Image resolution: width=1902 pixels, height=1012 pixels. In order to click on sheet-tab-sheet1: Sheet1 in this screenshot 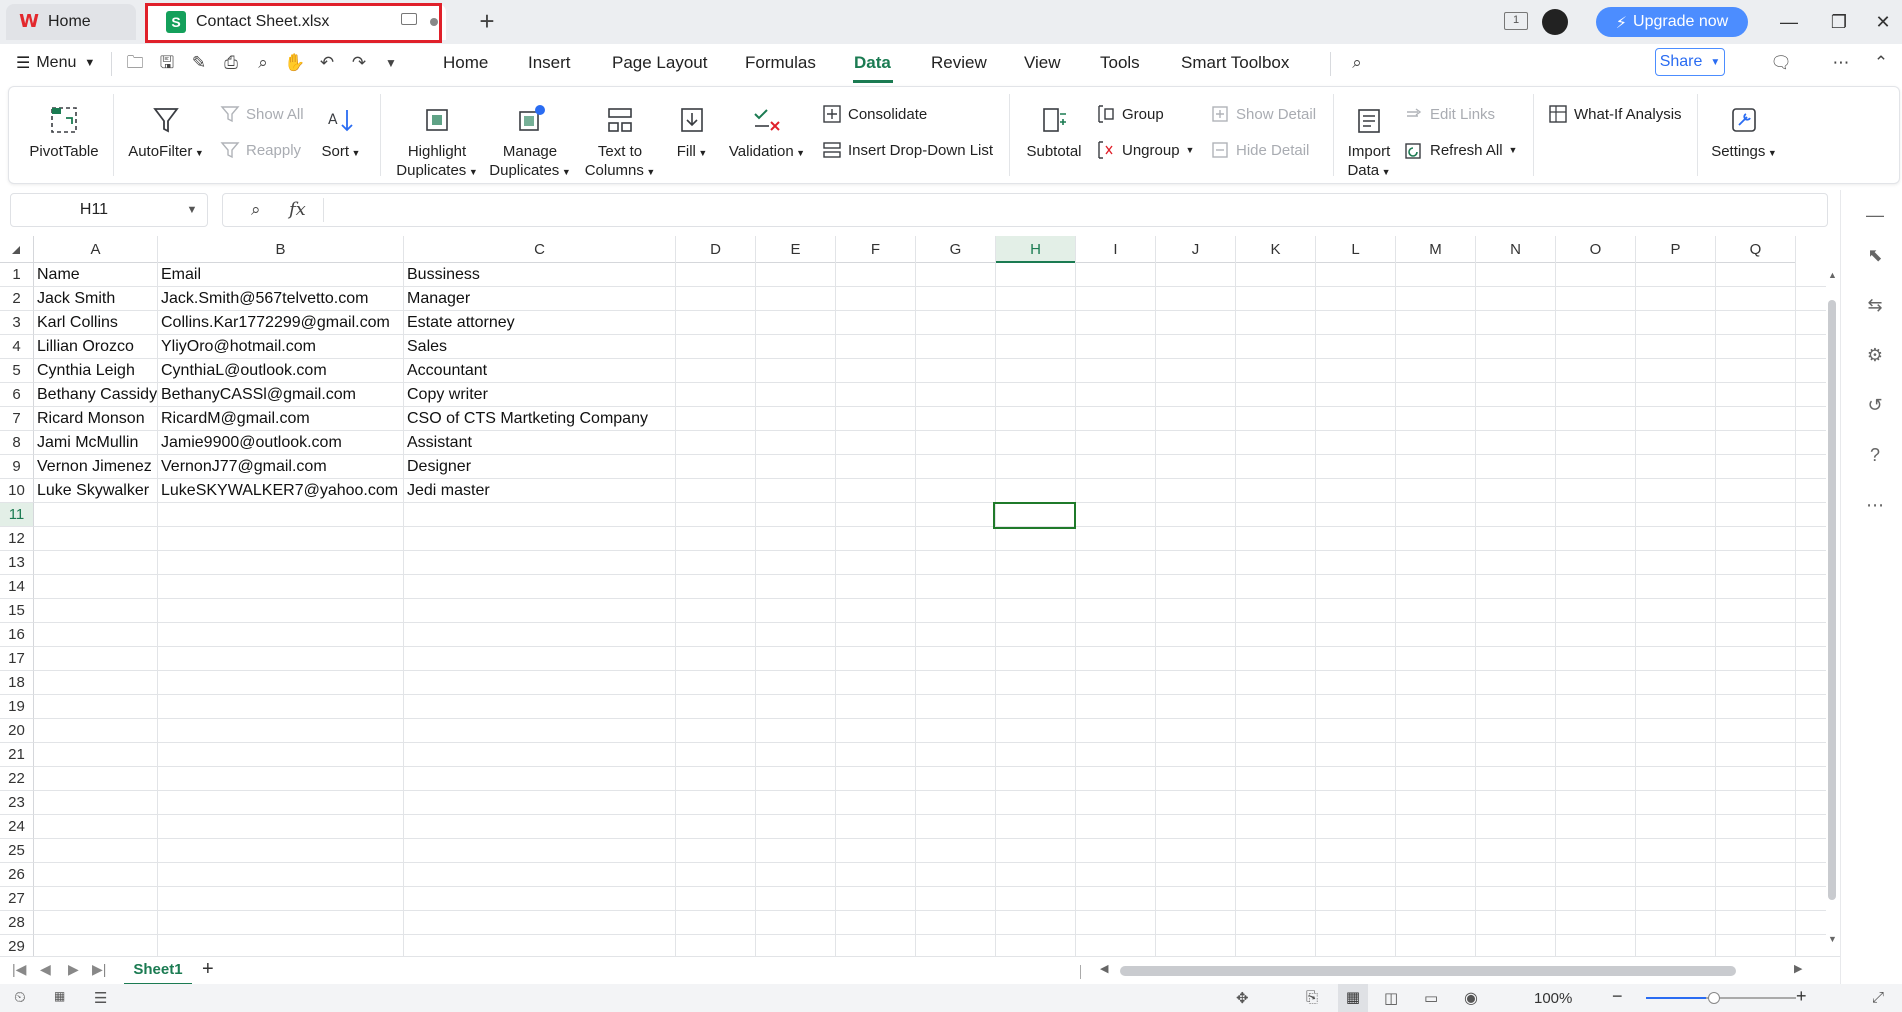, I will do `click(158, 971)`.